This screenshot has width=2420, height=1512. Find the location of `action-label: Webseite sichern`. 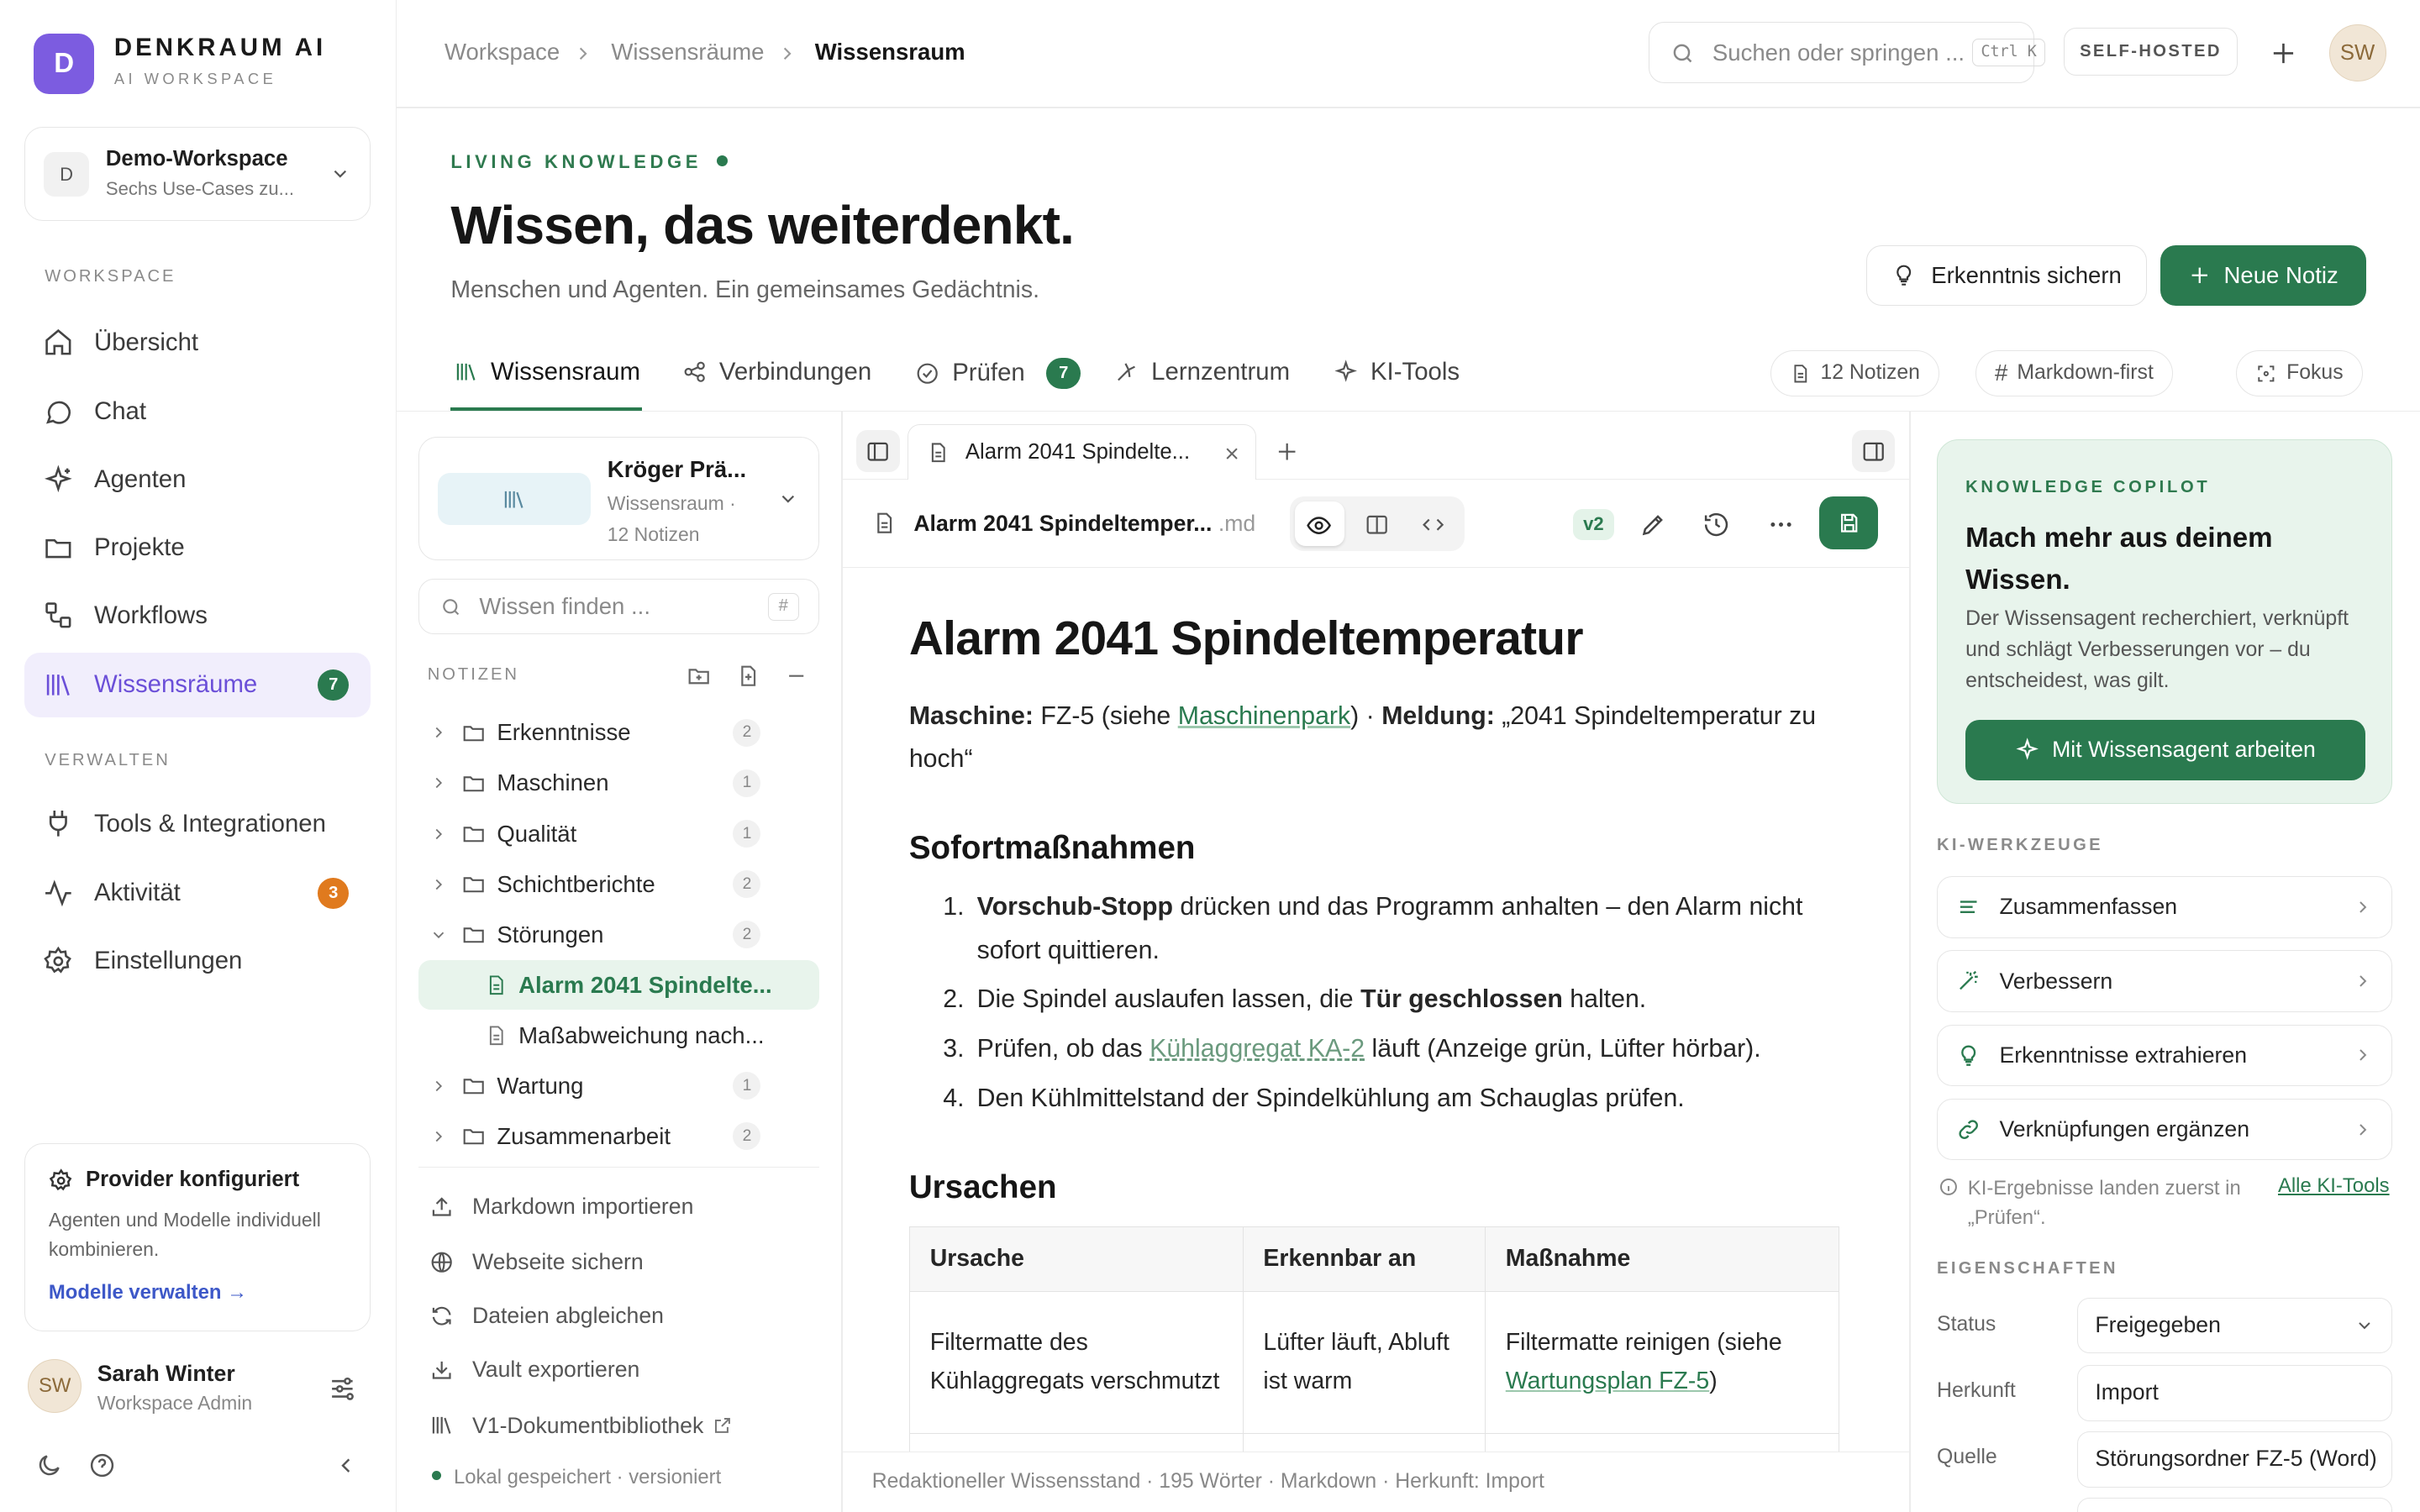

action-label: Webseite sichern is located at coordinates (558, 1261).